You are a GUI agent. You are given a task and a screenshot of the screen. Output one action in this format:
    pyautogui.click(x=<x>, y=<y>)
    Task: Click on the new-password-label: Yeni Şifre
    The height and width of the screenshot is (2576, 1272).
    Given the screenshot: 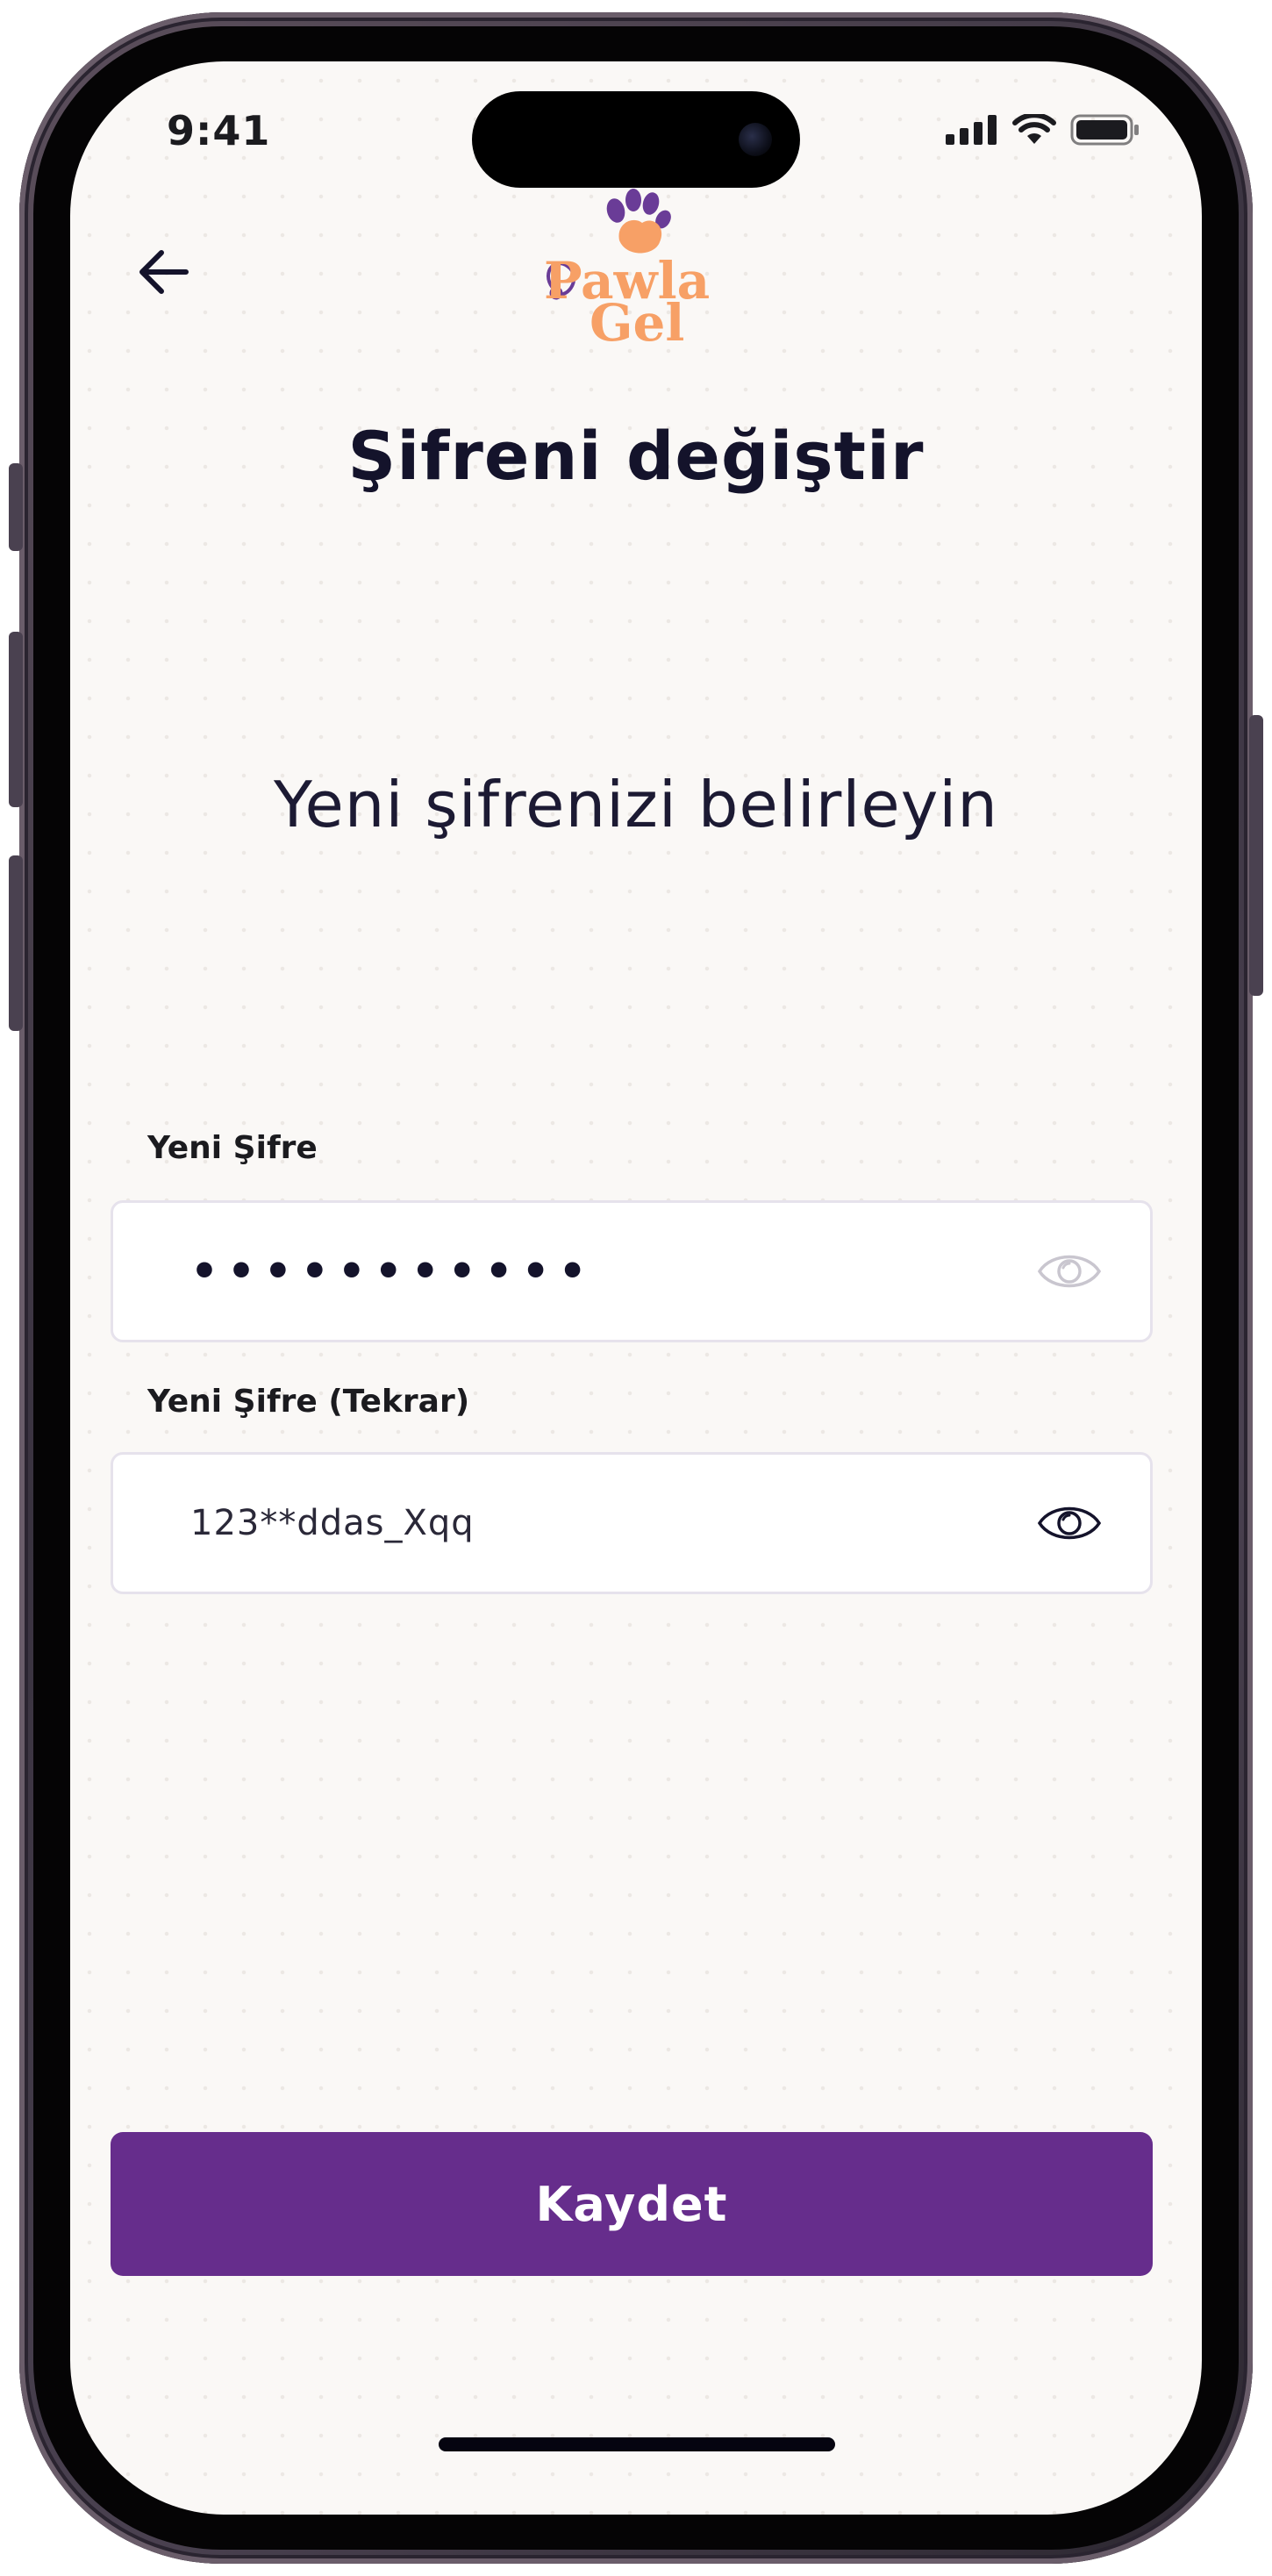 What is the action you would take?
    pyautogui.click(x=232, y=1148)
    